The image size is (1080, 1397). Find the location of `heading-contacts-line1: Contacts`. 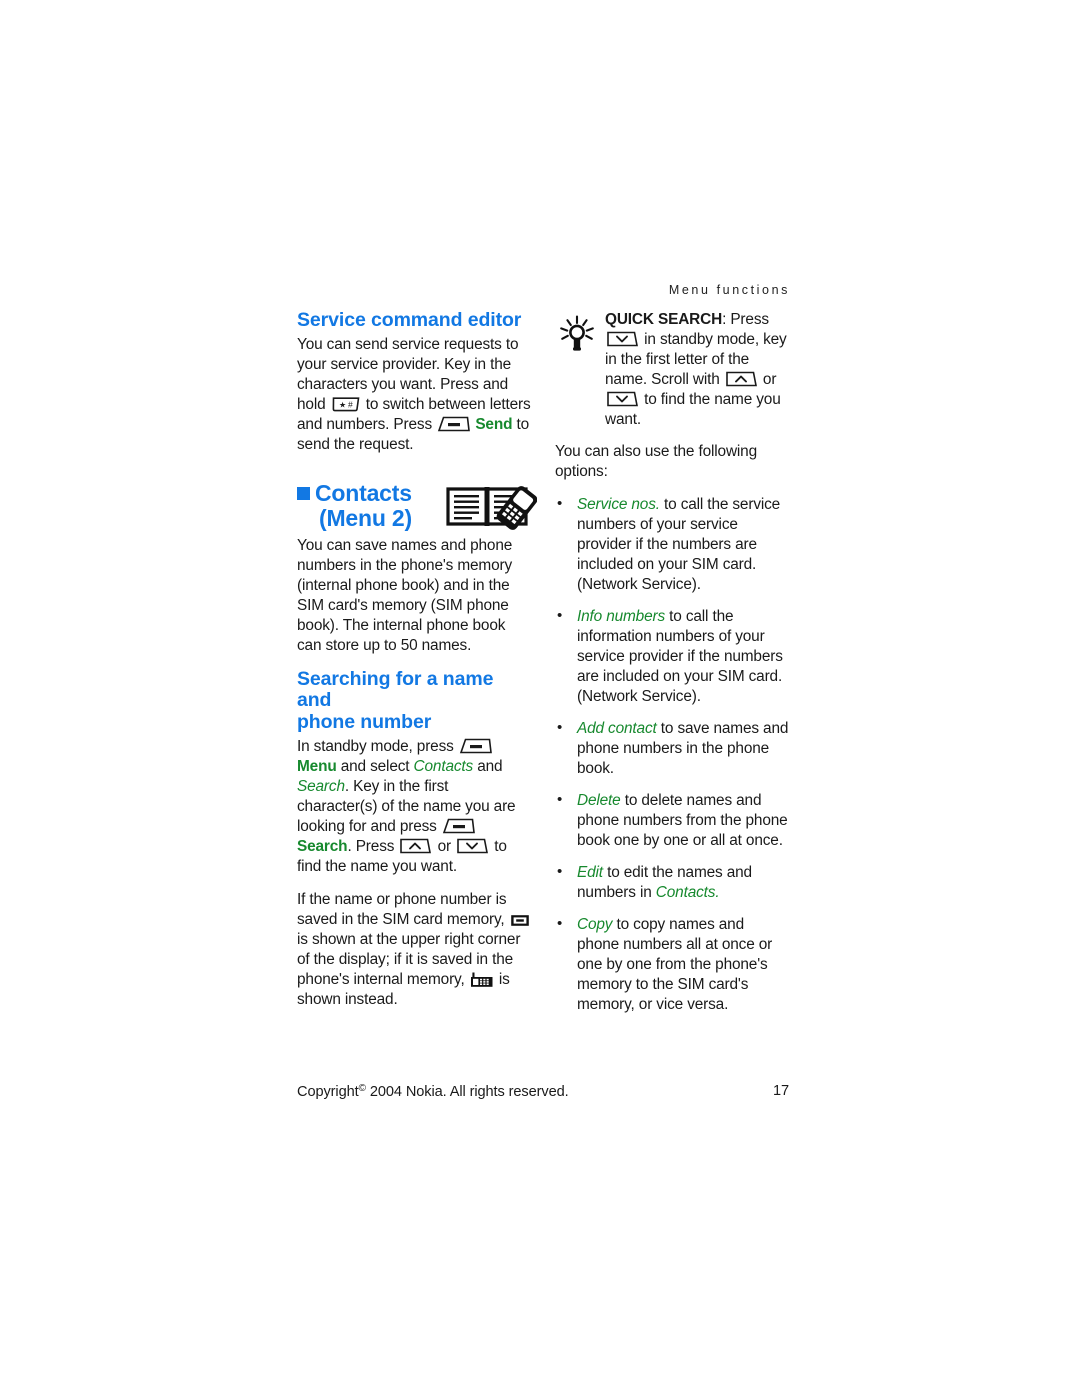

heading-contacts-line1: Contacts is located at coordinates (363, 492).